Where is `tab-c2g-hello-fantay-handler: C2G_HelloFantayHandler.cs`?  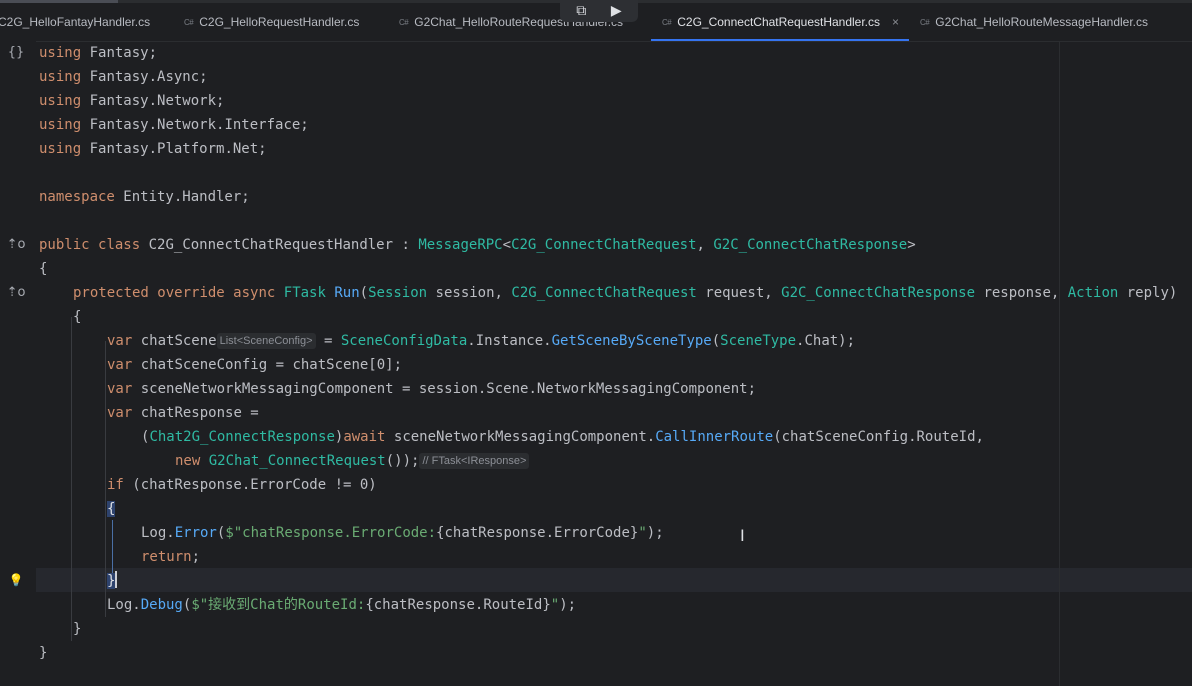
tab-c2g-hello-fantay-handler: C2G_HelloFantayHandler.cs is located at coordinates (75, 22).